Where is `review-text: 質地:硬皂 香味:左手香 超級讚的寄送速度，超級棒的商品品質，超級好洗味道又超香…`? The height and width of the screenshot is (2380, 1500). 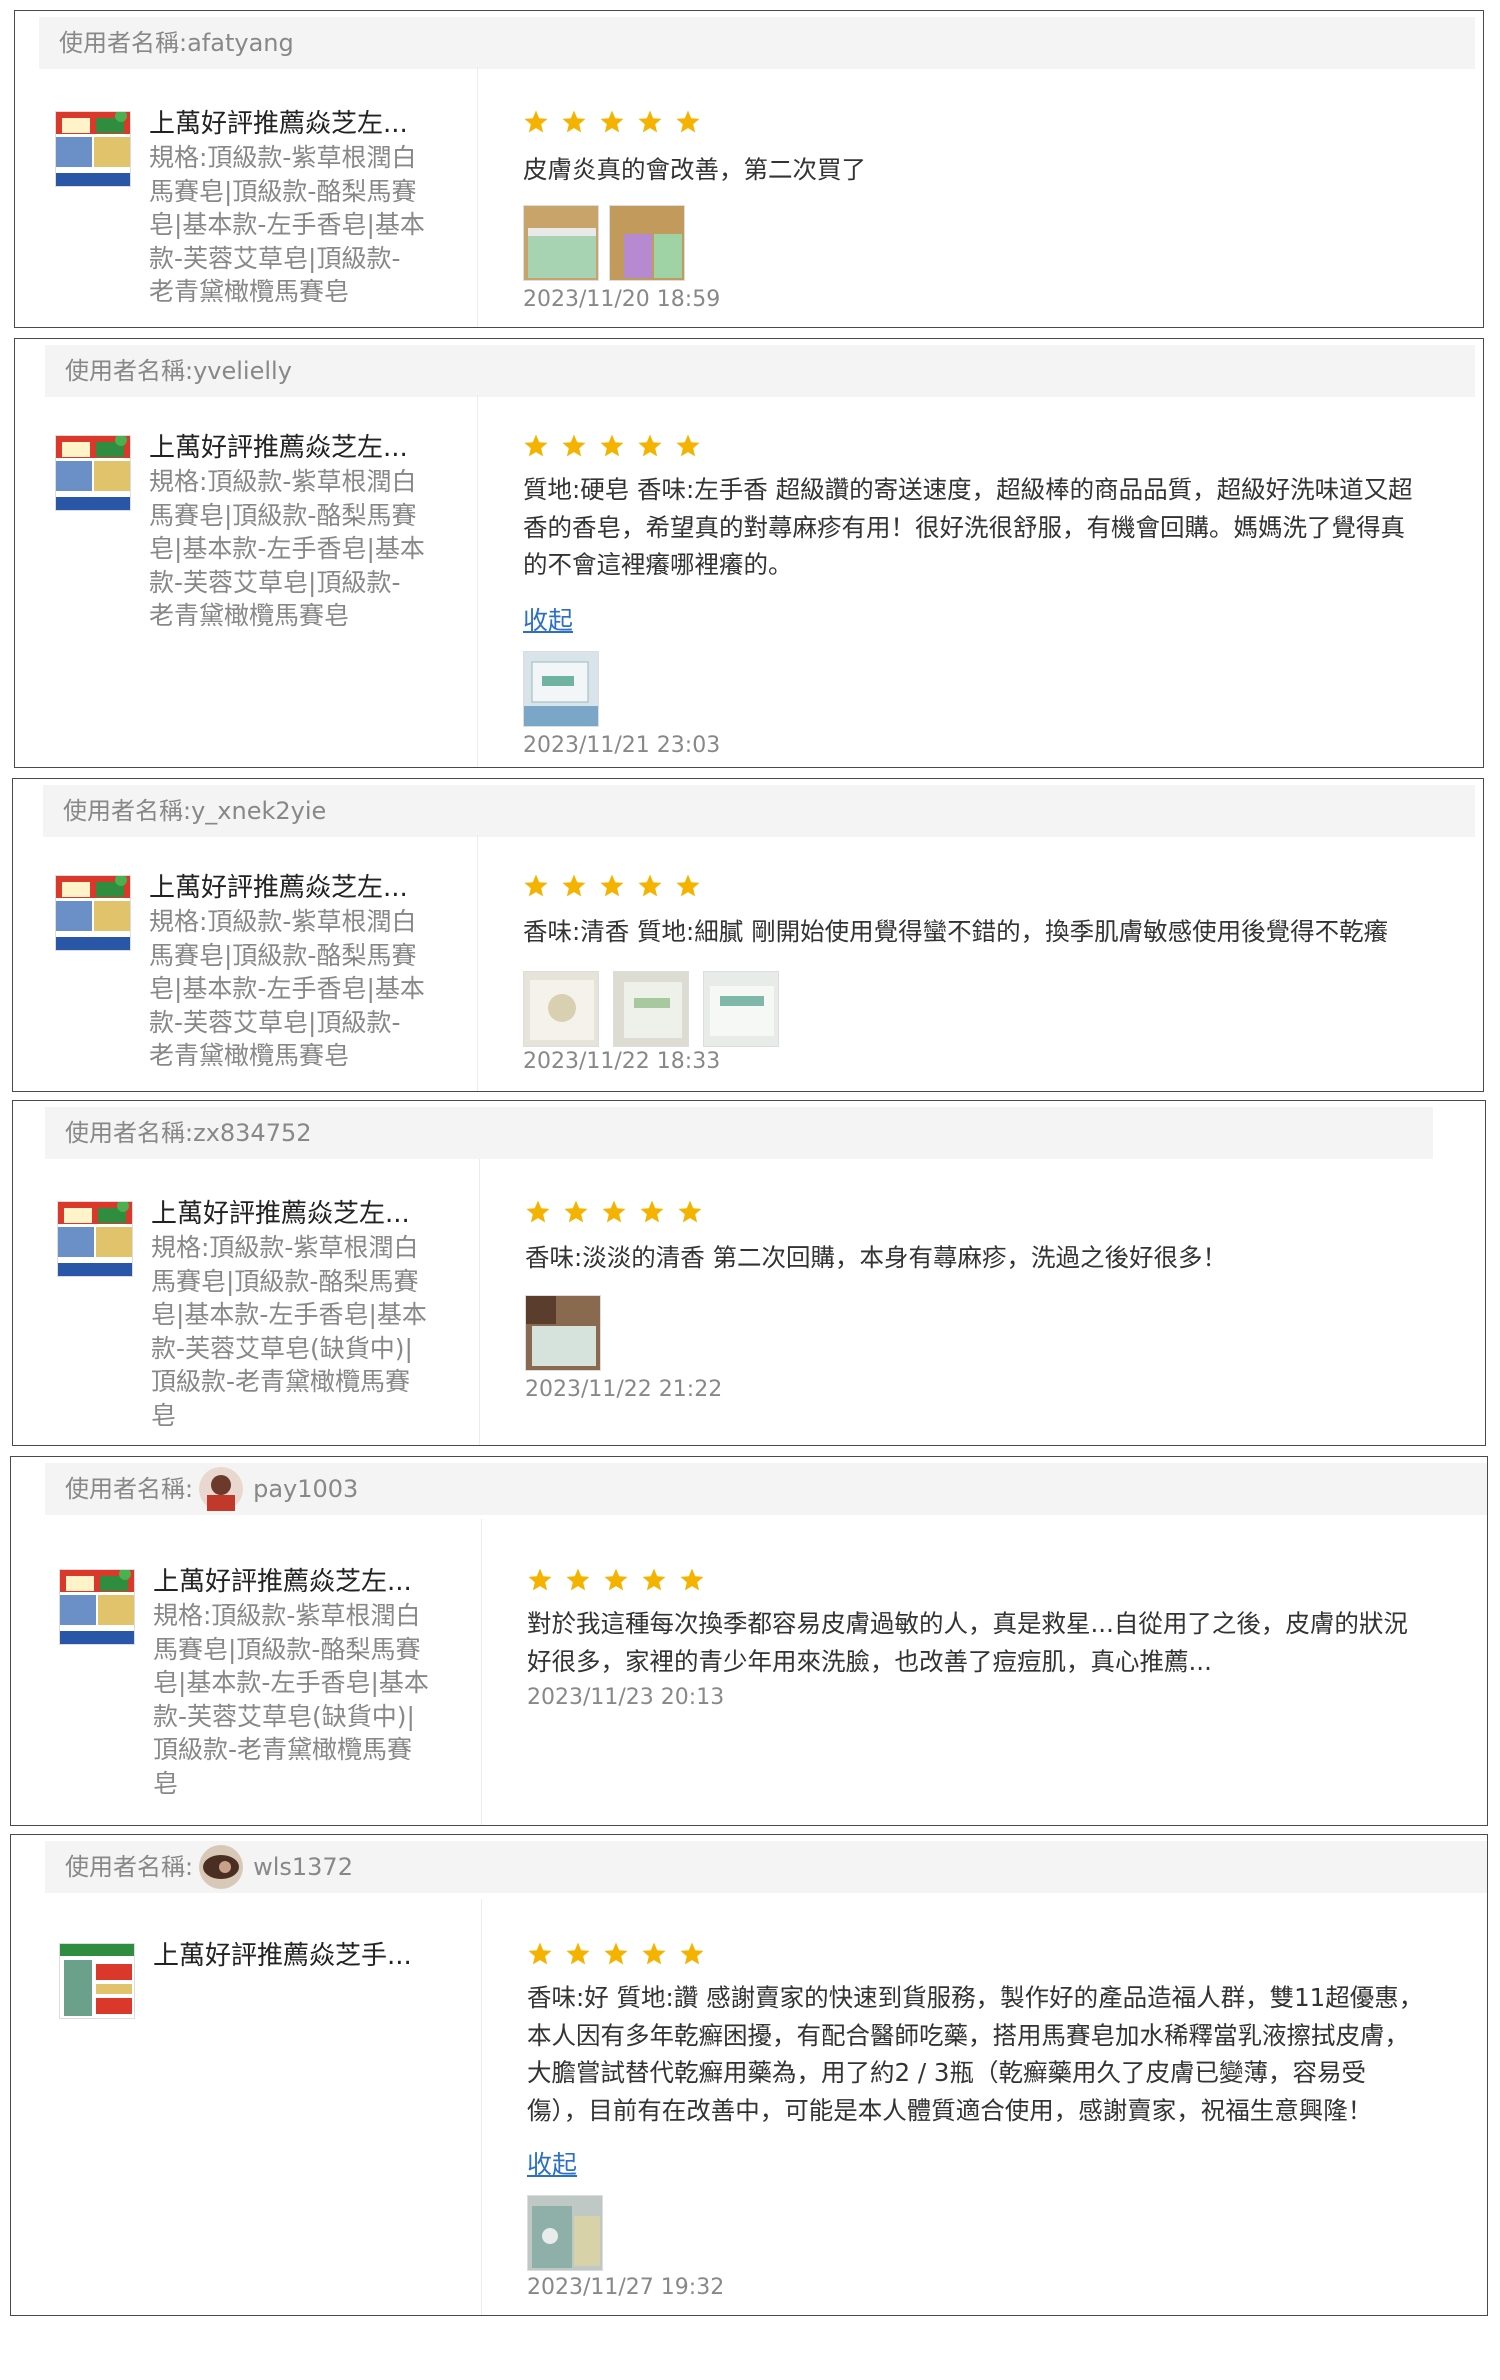 review-text: 質地:硬皂 香味:左手香 超級讚的寄送速度，超級棒的商品品質，超級好洗味道又超香… is located at coordinates (968, 527).